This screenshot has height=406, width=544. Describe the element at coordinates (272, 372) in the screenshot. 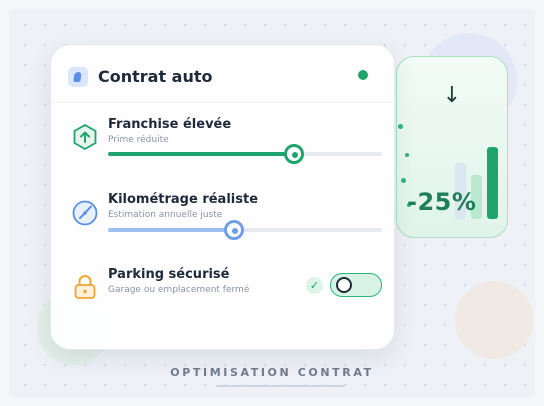

I see `footer-caption: OPTIMISATION CONTRAT` at that location.